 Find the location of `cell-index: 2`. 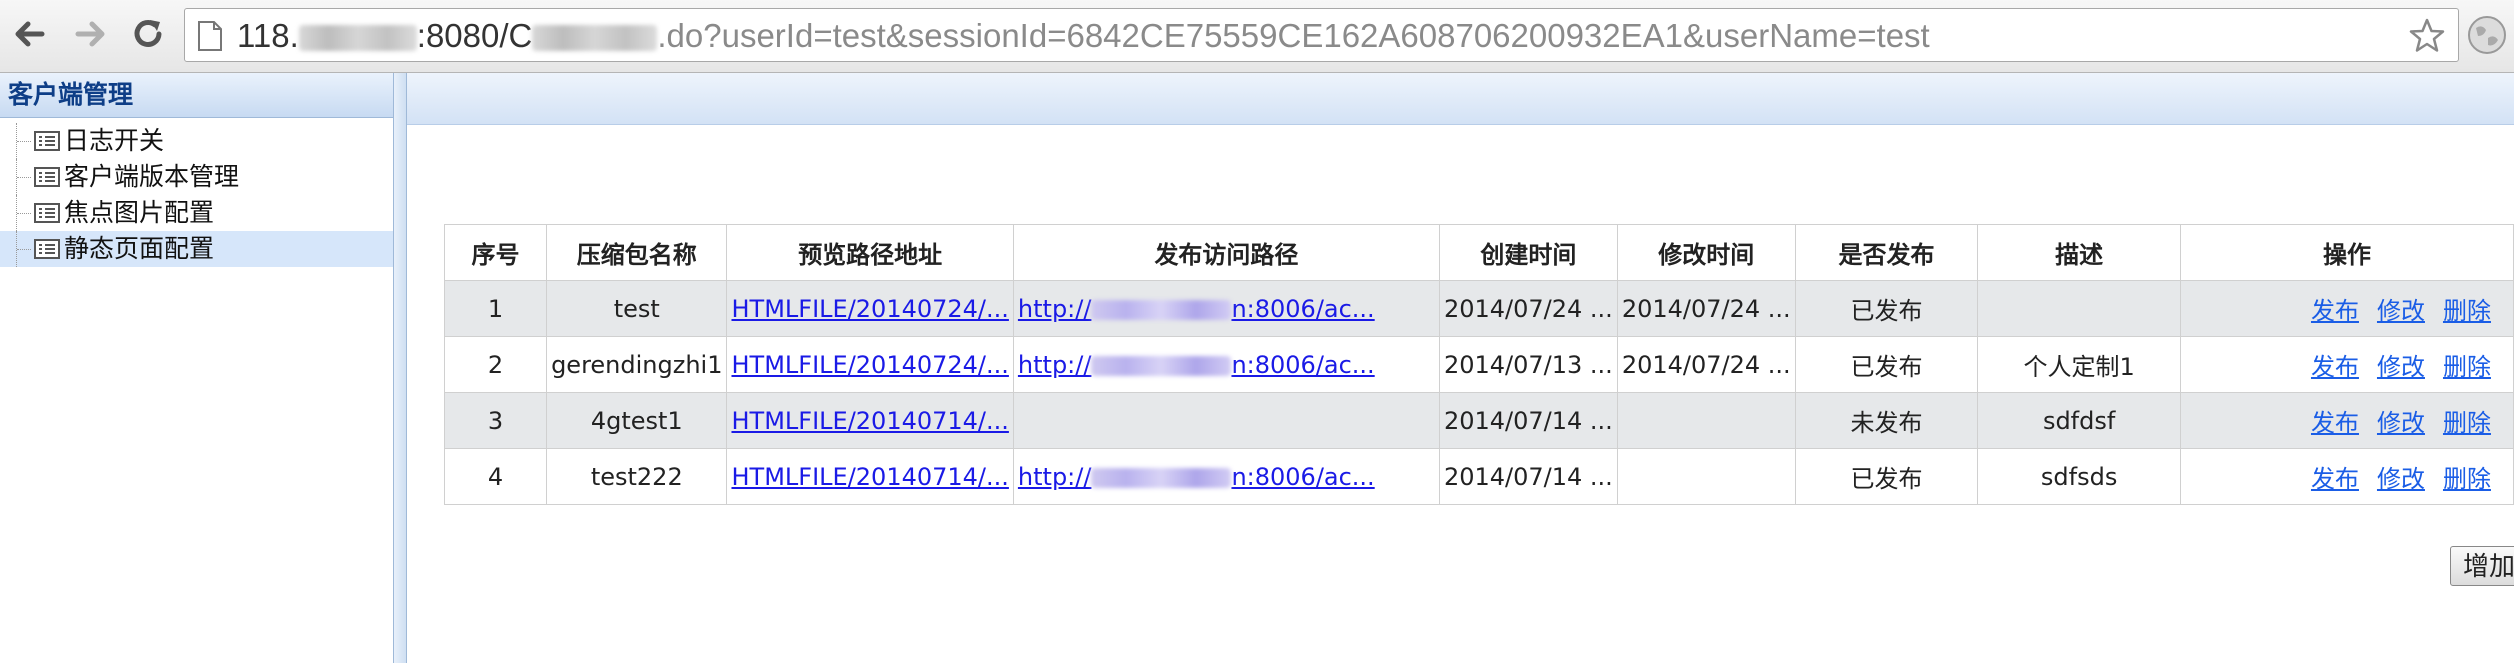

cell-index: 2 is located at coordinates (495, 364).